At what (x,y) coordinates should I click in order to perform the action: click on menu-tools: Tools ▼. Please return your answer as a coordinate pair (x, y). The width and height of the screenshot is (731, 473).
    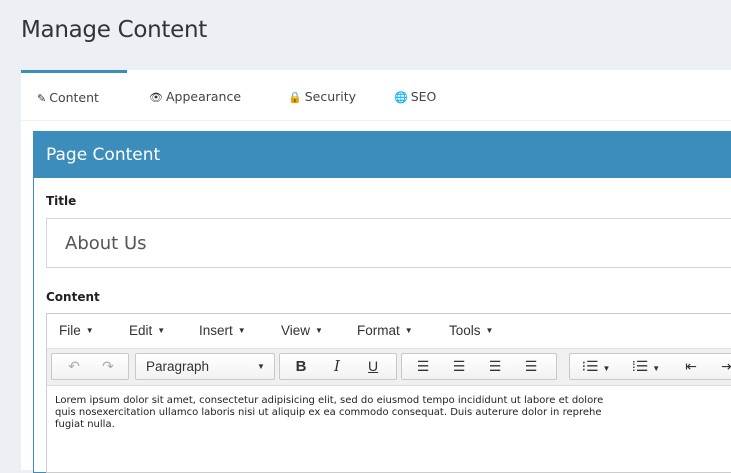
    Looking at the image, I should click on (471, 331).